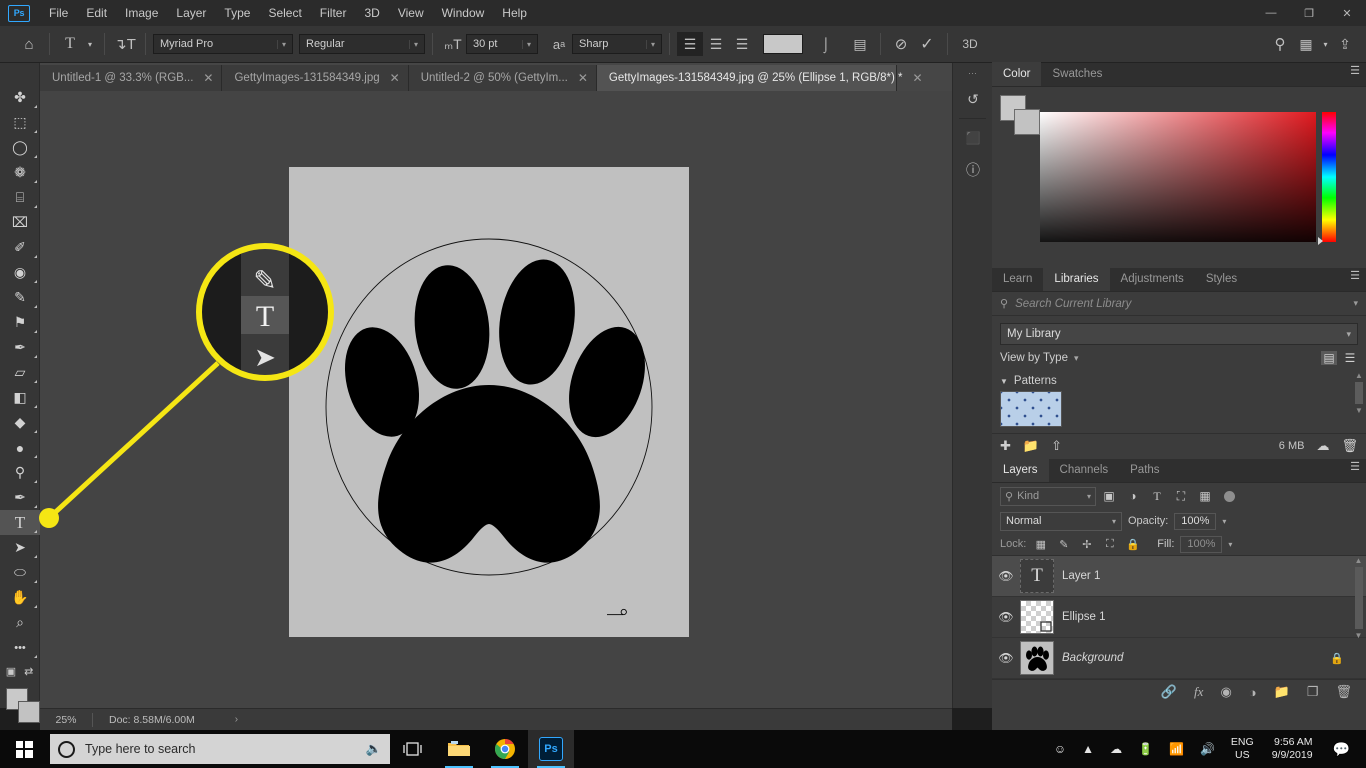  Describe the element at coordinates (20, 322) in the screenshot. I see `tool-clone-stamp: ⚑` at that location.